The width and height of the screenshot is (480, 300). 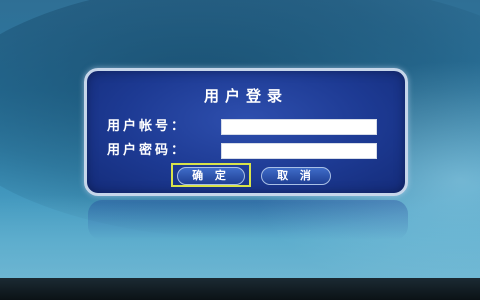 I want to click on password-label: 用户密码：, so click(x=147, y=150).